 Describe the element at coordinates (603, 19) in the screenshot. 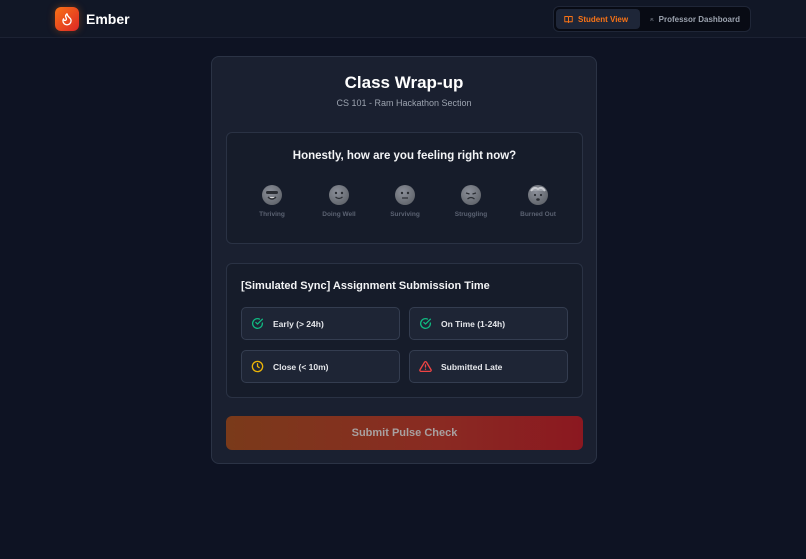

I see `tab-label: Student View` at that location.